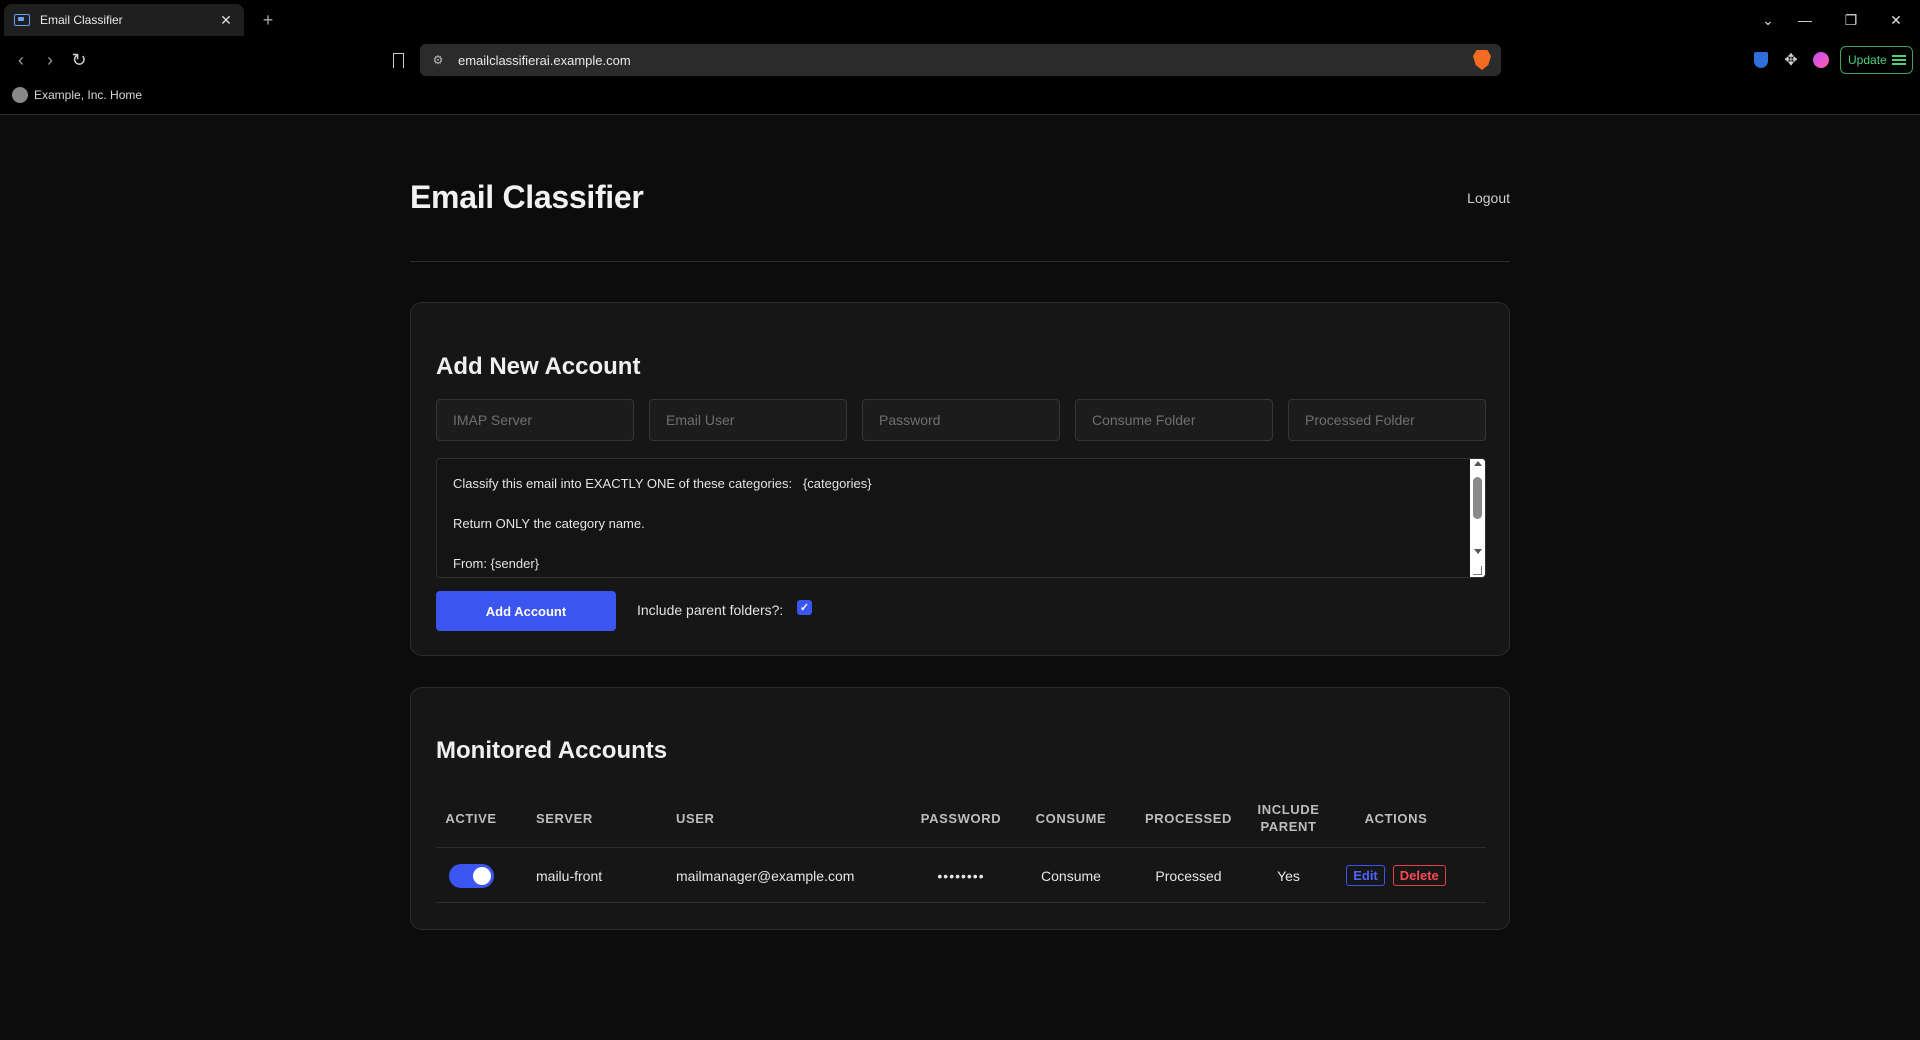  I want to click on email-user-input, so click(748, 420).